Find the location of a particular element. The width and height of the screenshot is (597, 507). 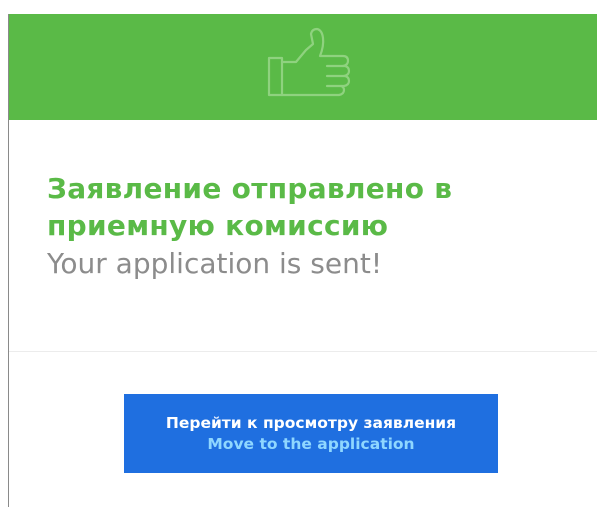

thumbs-up-icon is located at coordinates (309, 62).